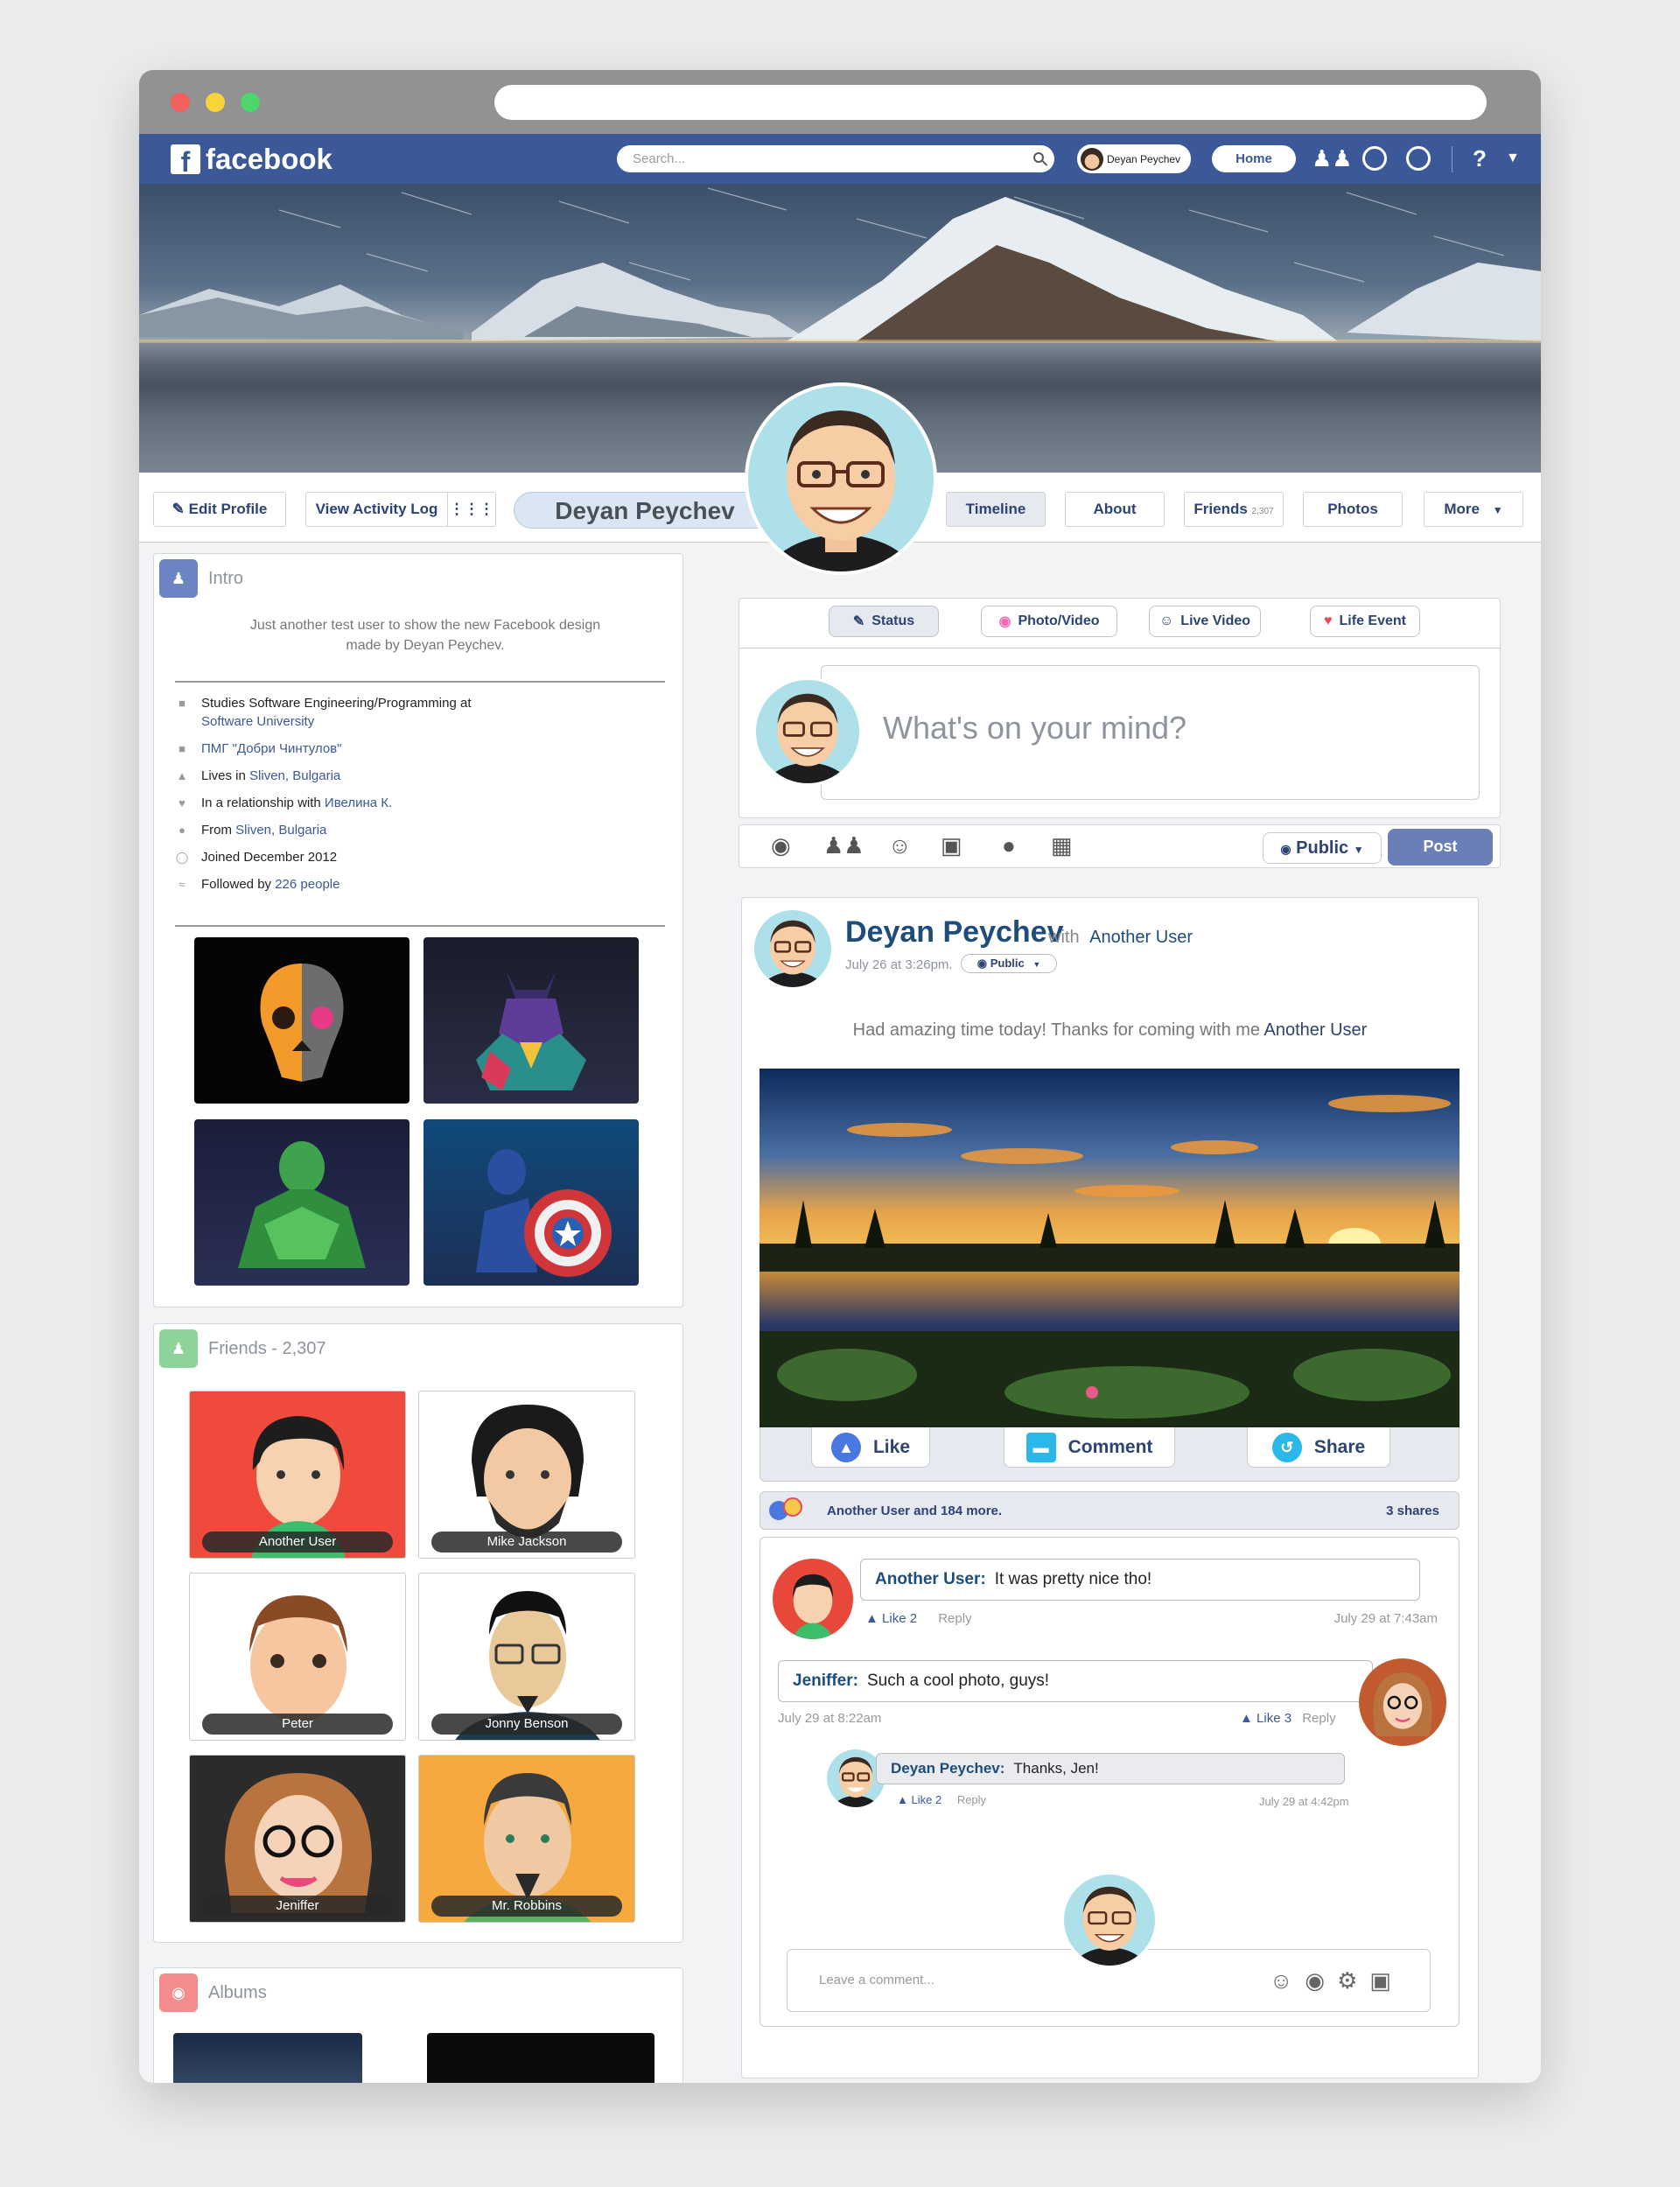 The width and height of the screenshot is (1680, 2187). I want to click on minimize-window-dot, so click(215, 102).